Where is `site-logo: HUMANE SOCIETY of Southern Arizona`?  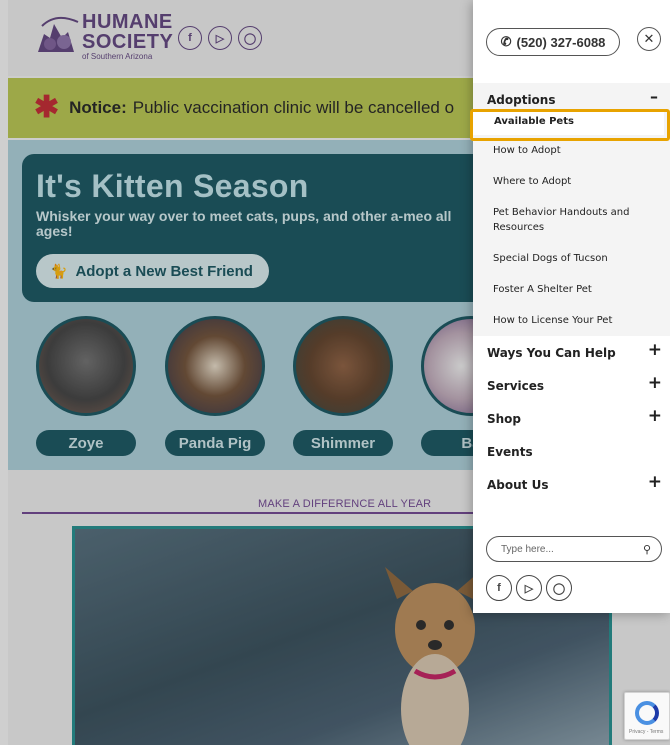
site-logo: HUMANE SOCIETY of Southern Arizona is located at coordinates (103, 36).